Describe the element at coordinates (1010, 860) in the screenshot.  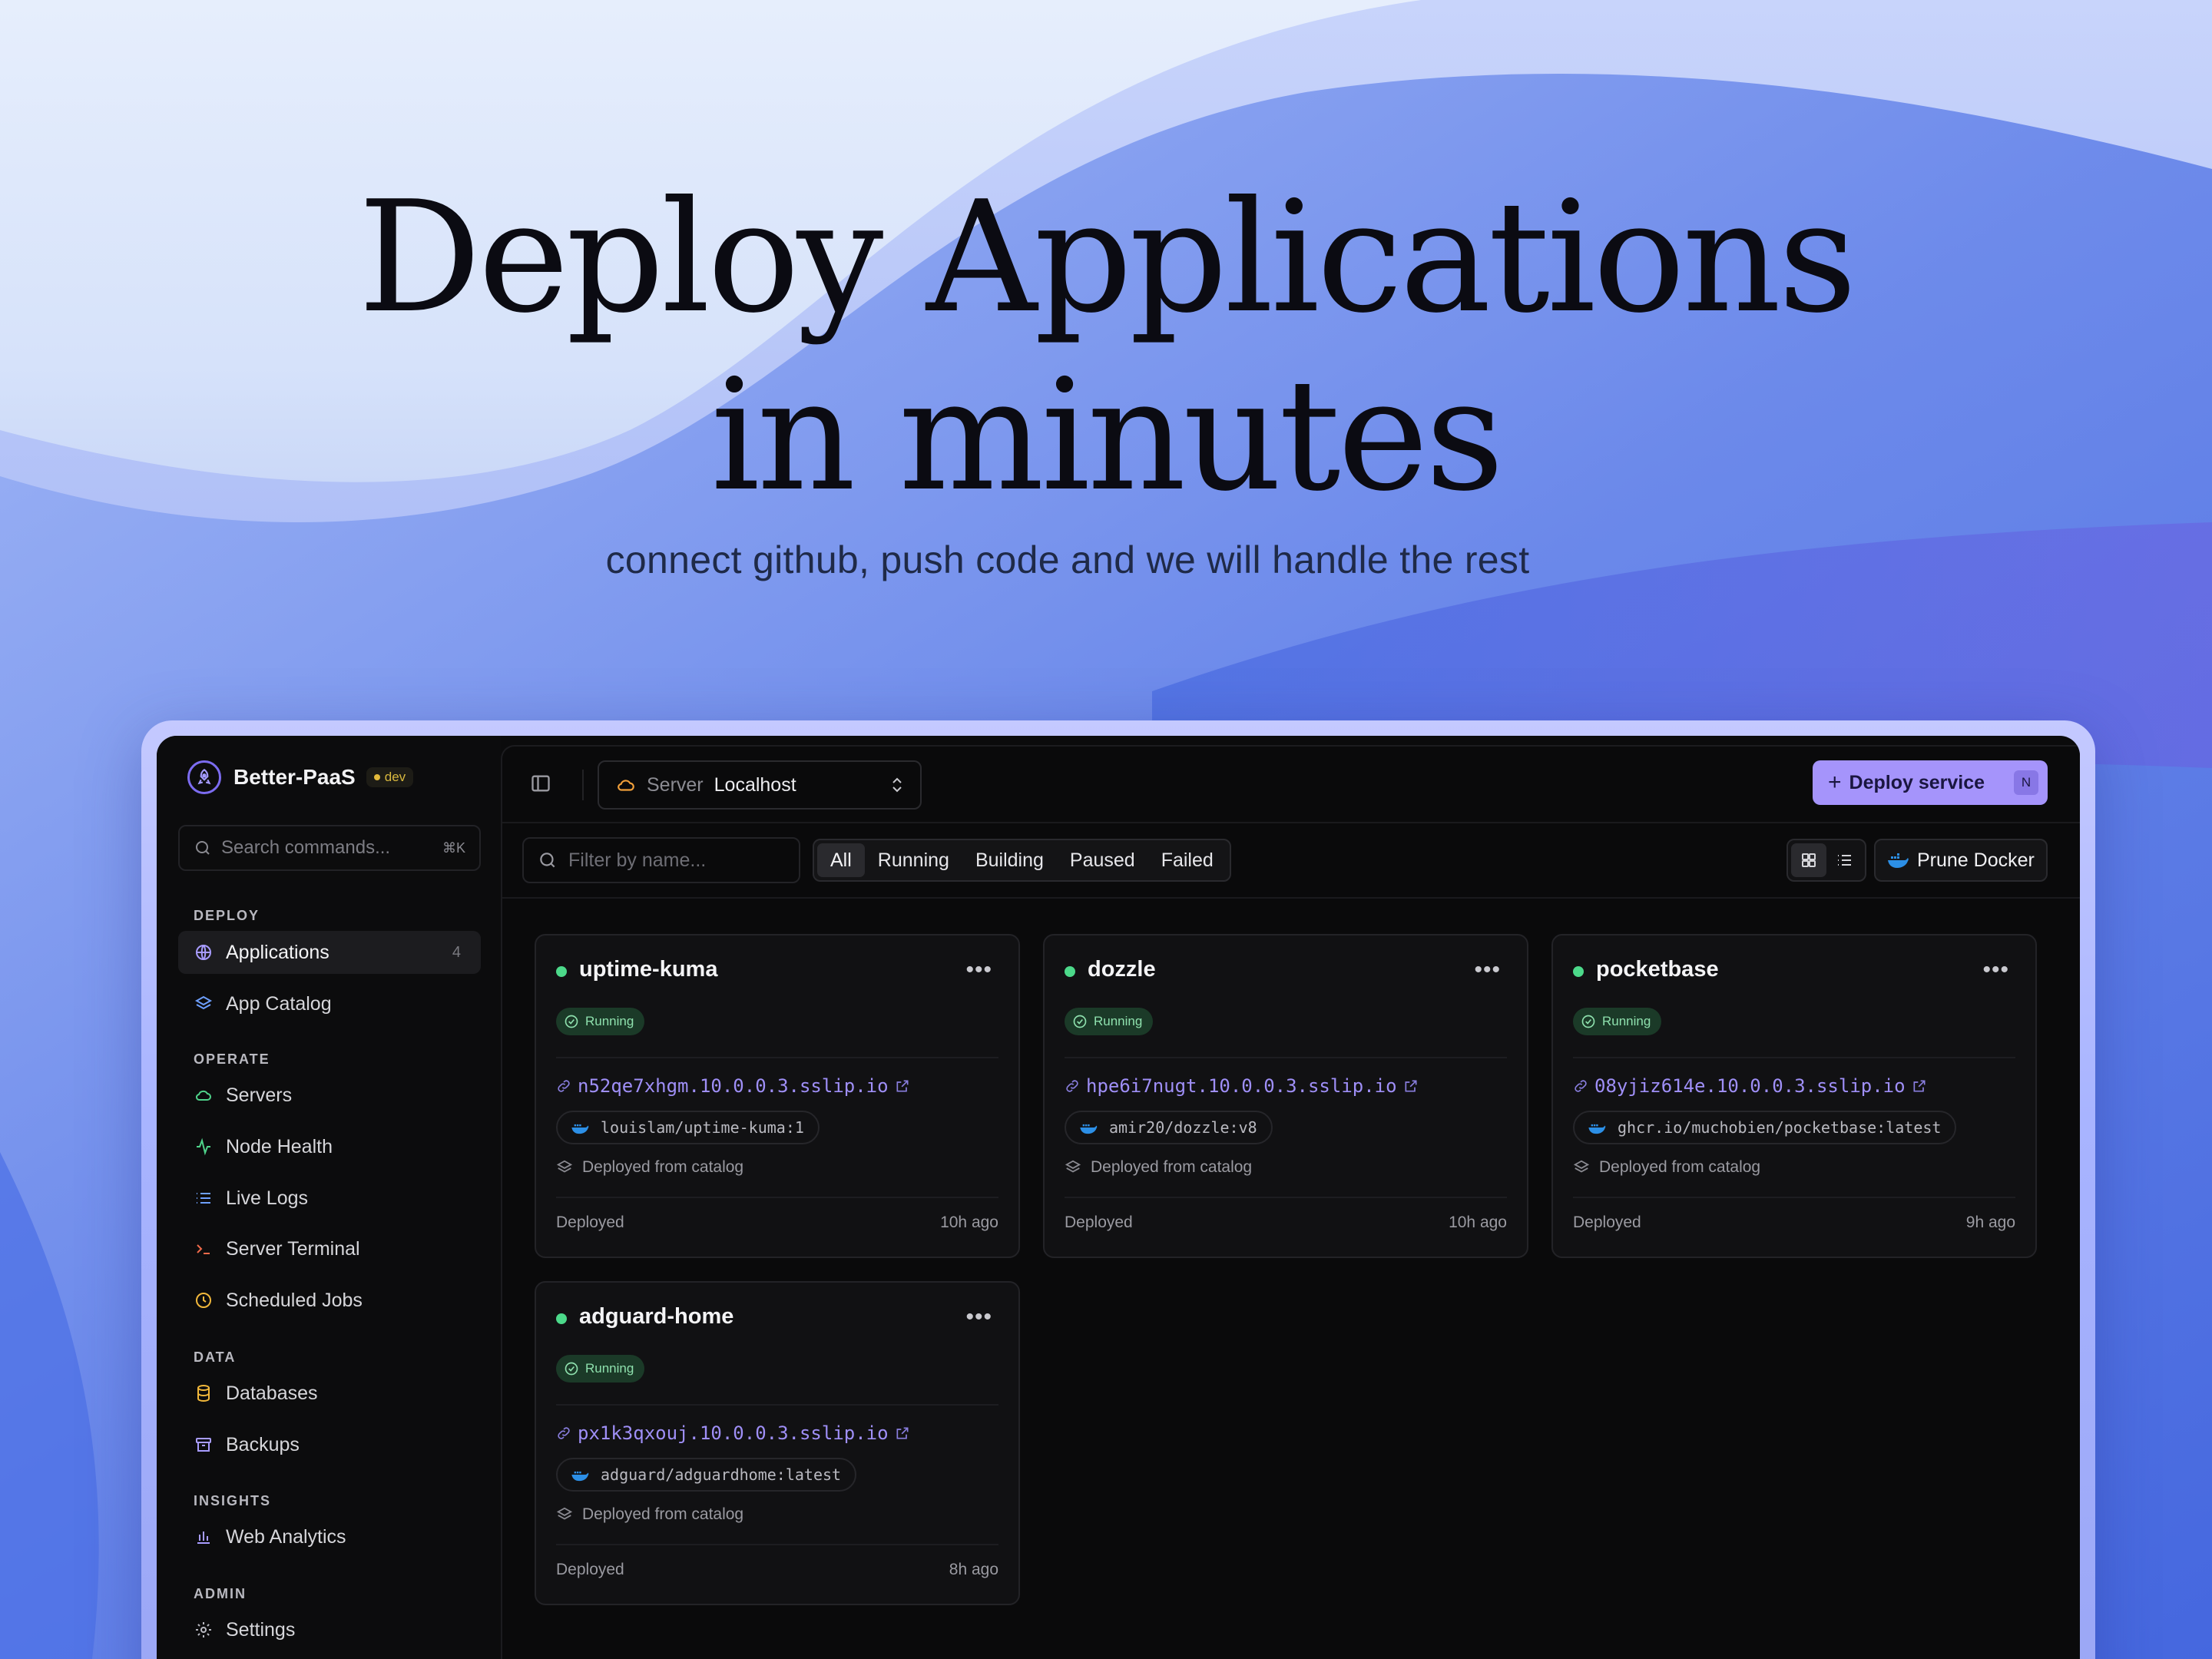
I see `tab-building: Building` at that location.